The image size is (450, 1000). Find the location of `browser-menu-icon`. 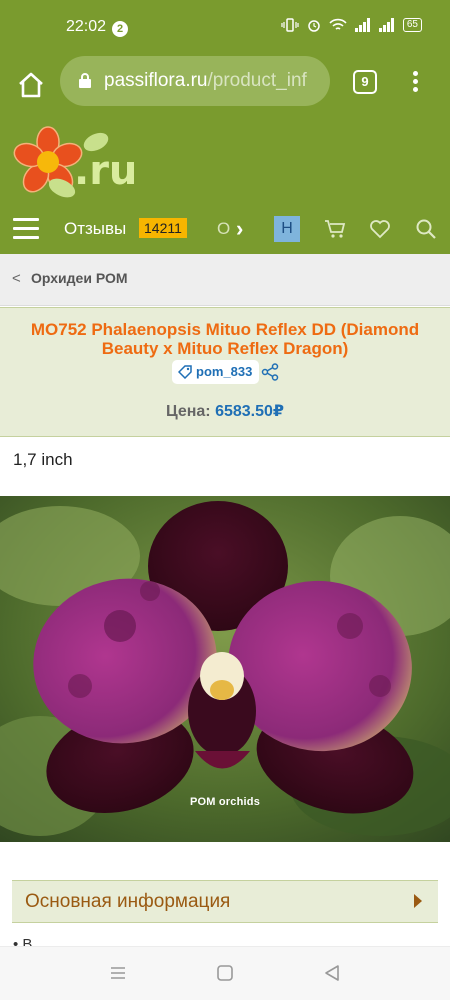

browser-menu-icon is located at coordinates (415, 82).